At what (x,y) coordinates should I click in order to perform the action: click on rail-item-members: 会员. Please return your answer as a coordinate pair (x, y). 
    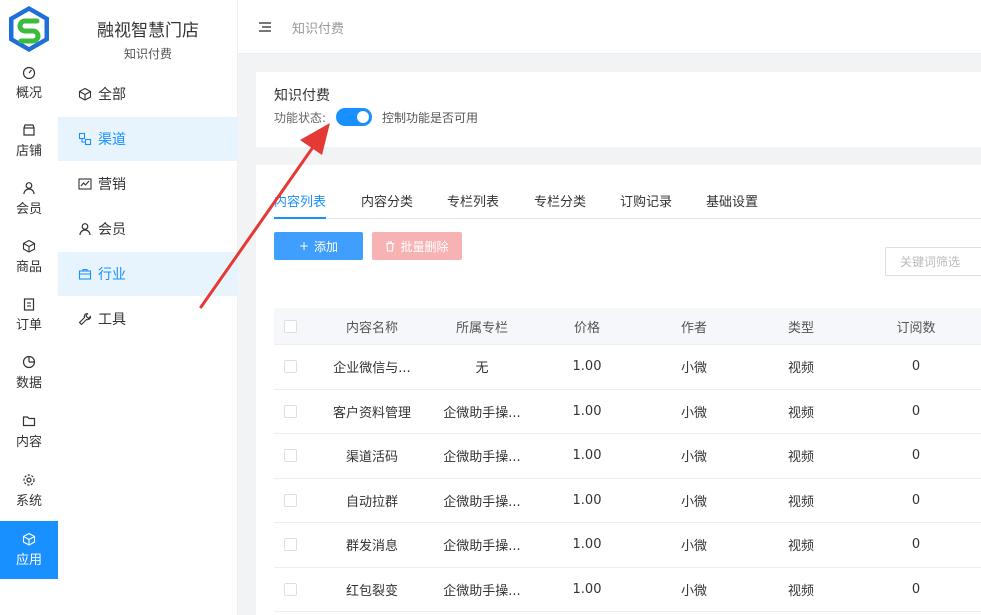
    Looking at the image, I should click on (29, 199).